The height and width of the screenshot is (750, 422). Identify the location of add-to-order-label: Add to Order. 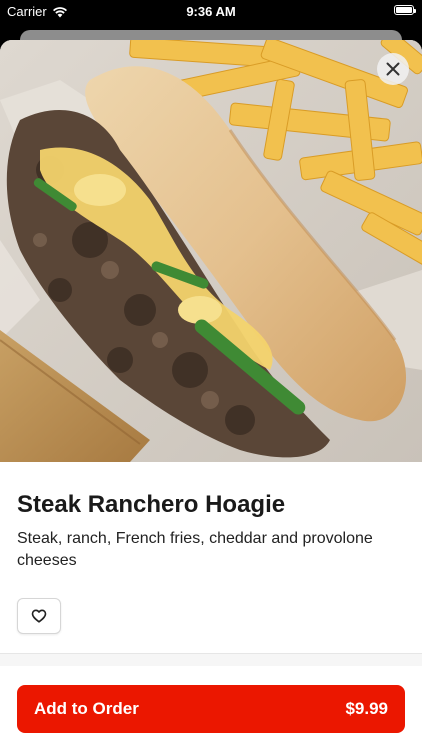
(86, 708).